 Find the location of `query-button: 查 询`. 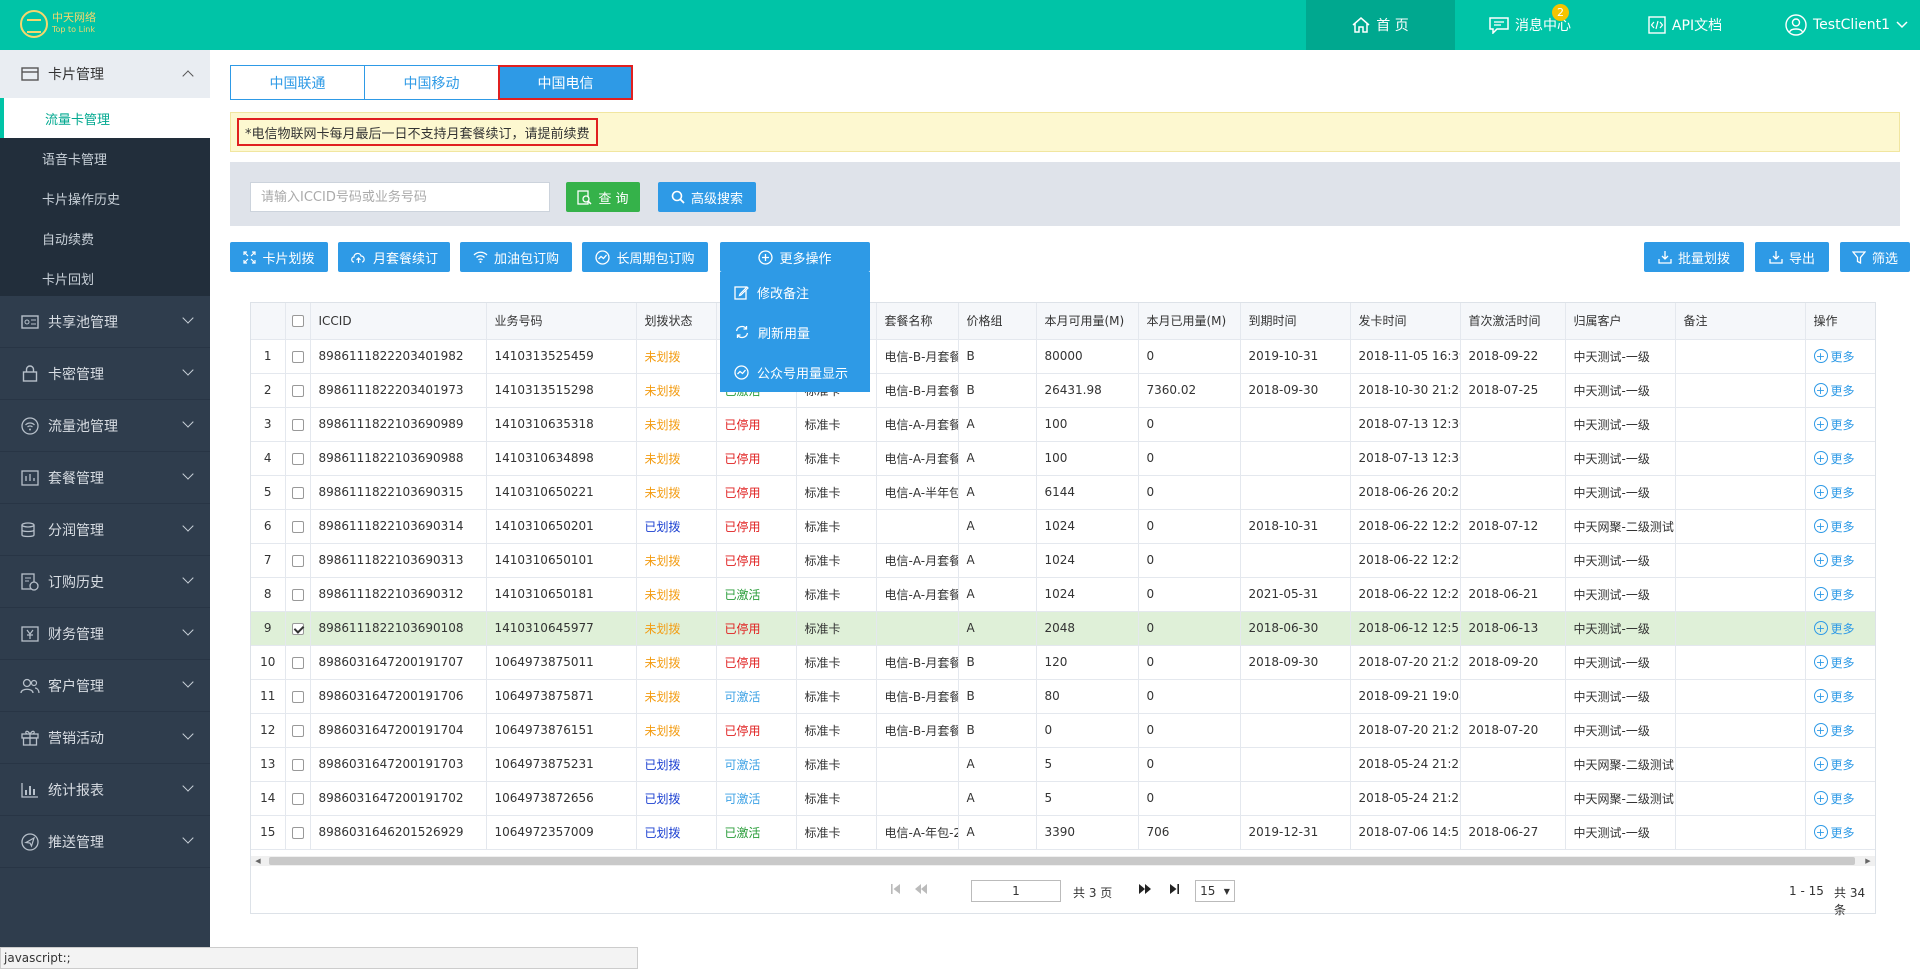

query-button: 查 询 is located at coordinates (603, 197).